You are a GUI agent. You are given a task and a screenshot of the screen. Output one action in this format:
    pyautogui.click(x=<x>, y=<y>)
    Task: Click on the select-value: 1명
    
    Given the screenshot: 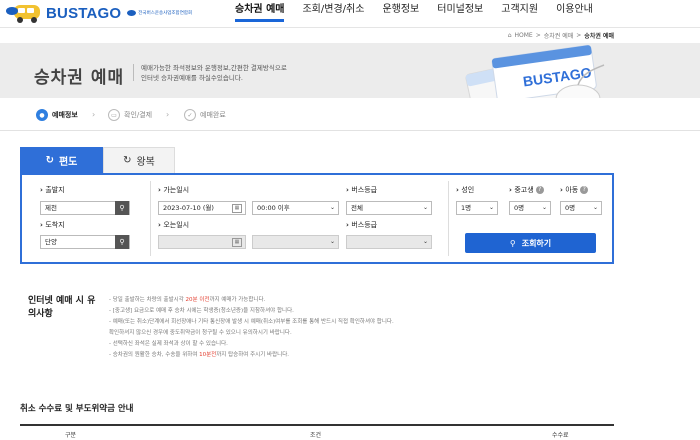 What is the action you would take?
    pyautogui.click(x=466, y=208)
    